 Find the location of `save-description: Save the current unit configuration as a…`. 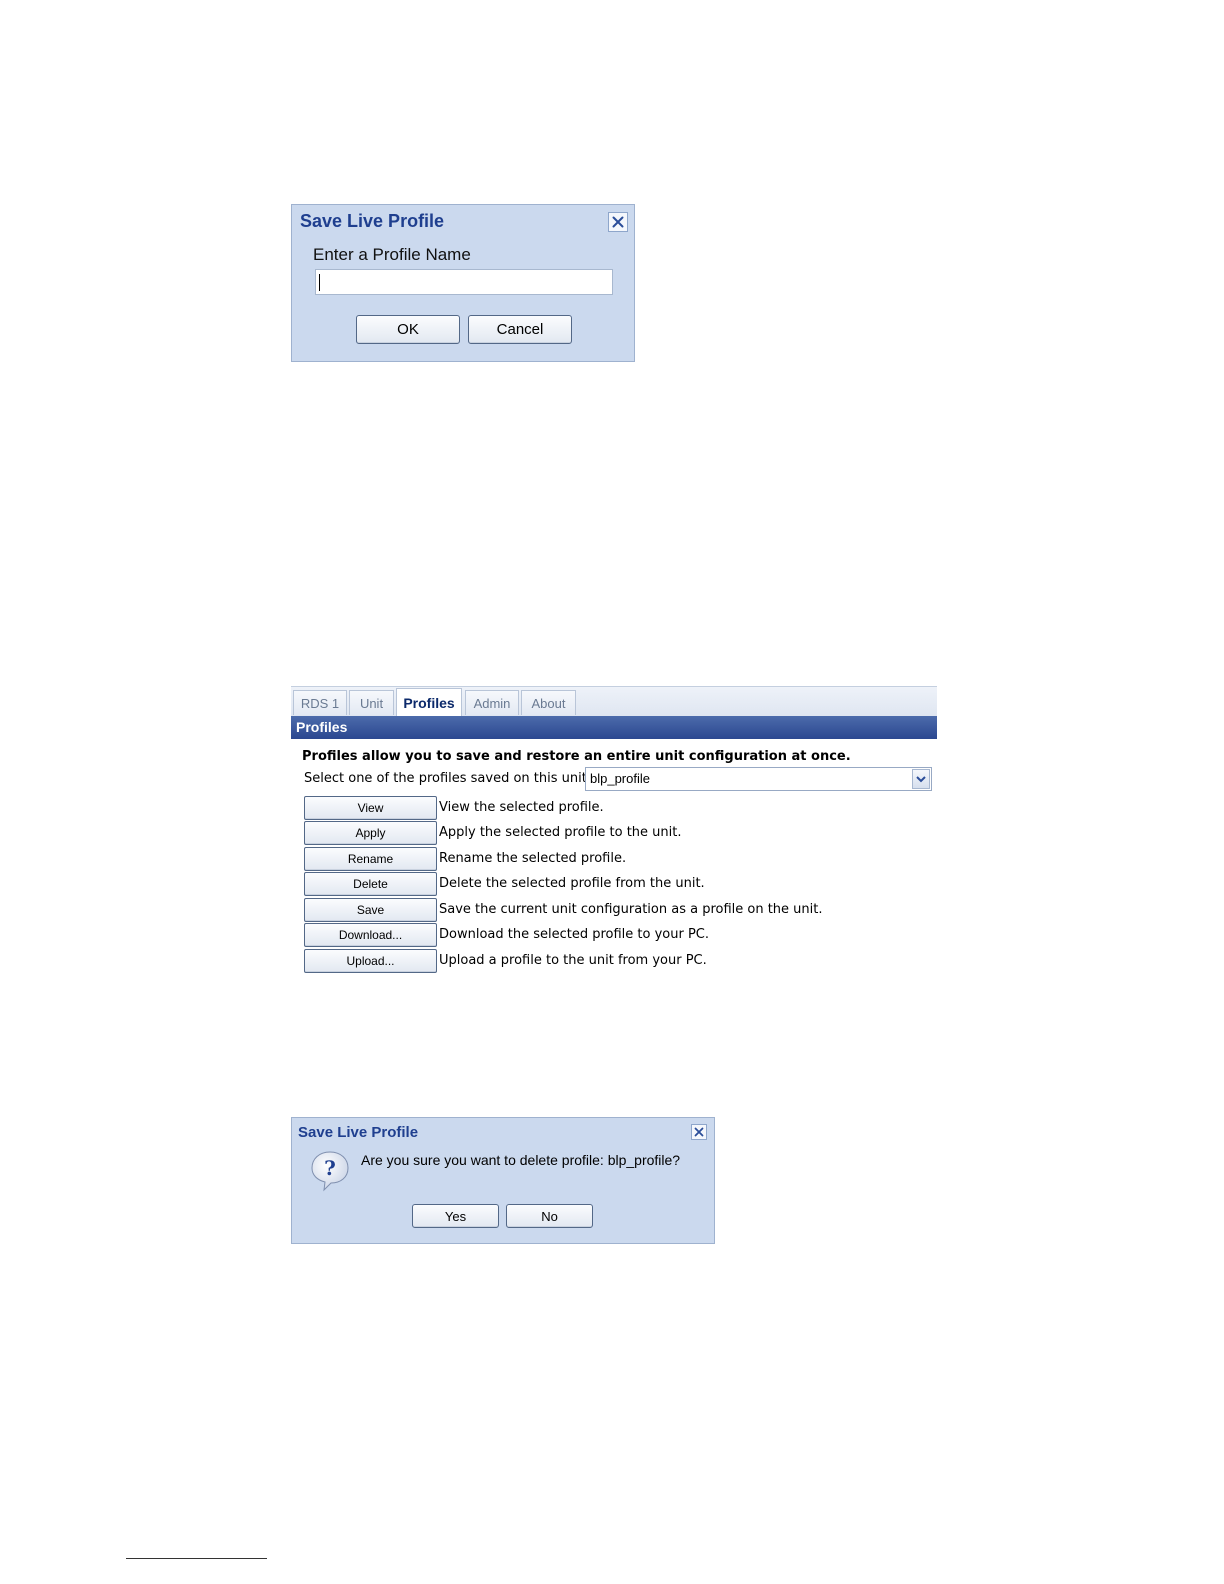

save-description: Save the current unit configuration as a… is located at coordinates (631, 909).